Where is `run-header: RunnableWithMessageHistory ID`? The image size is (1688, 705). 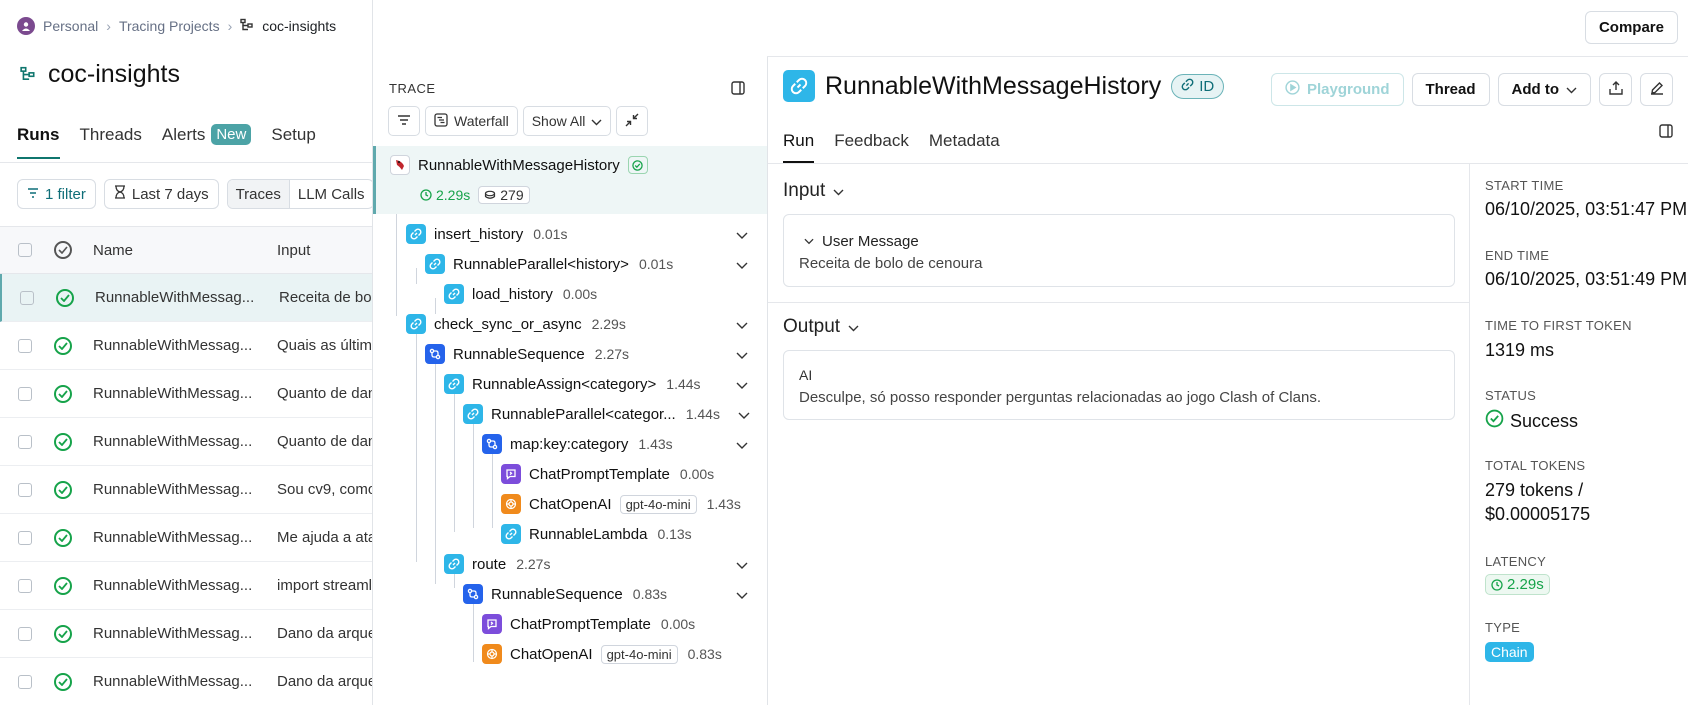
run-header: RunnableWithMessageHistory ID is located at coordinates (1004, 86).